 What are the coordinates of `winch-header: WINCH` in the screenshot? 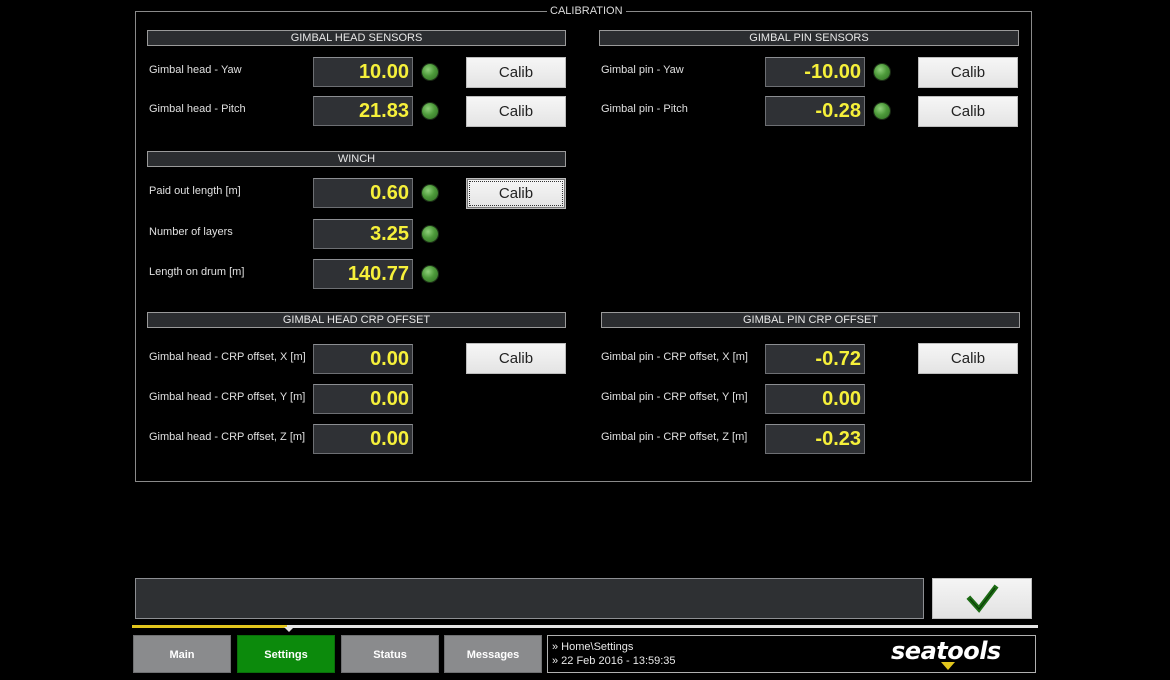 It's located at (356, 159).